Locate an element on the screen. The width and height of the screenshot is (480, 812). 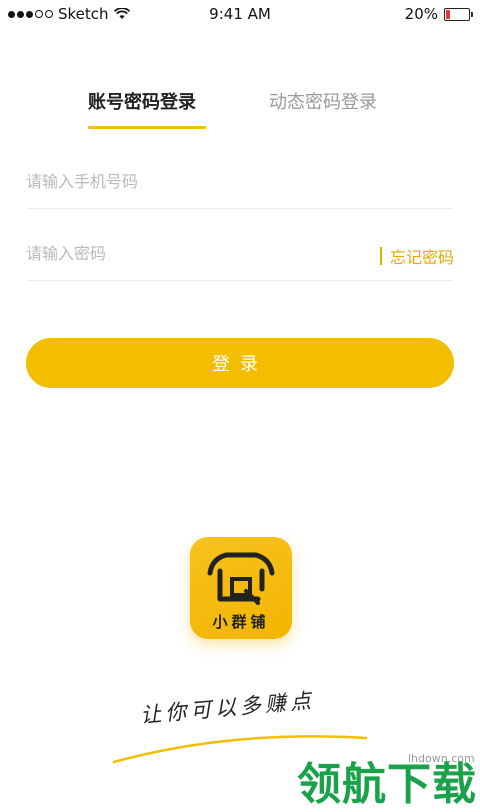
login-tabs: 账号密码登录 动态密码登录 is located at coordinates (240, 110).